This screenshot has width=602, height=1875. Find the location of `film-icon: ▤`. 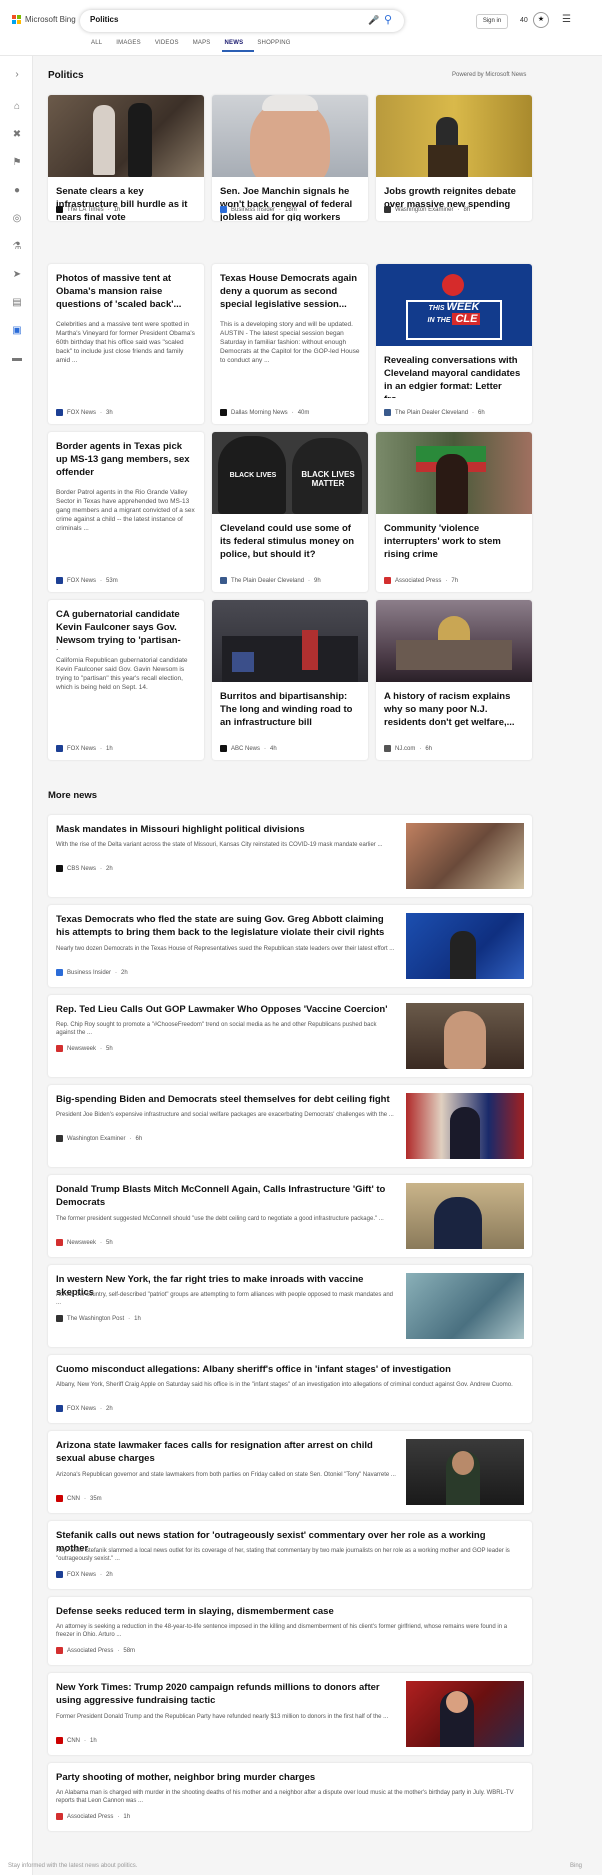

film-icon: ▤ is located at coordinates (17, 303).